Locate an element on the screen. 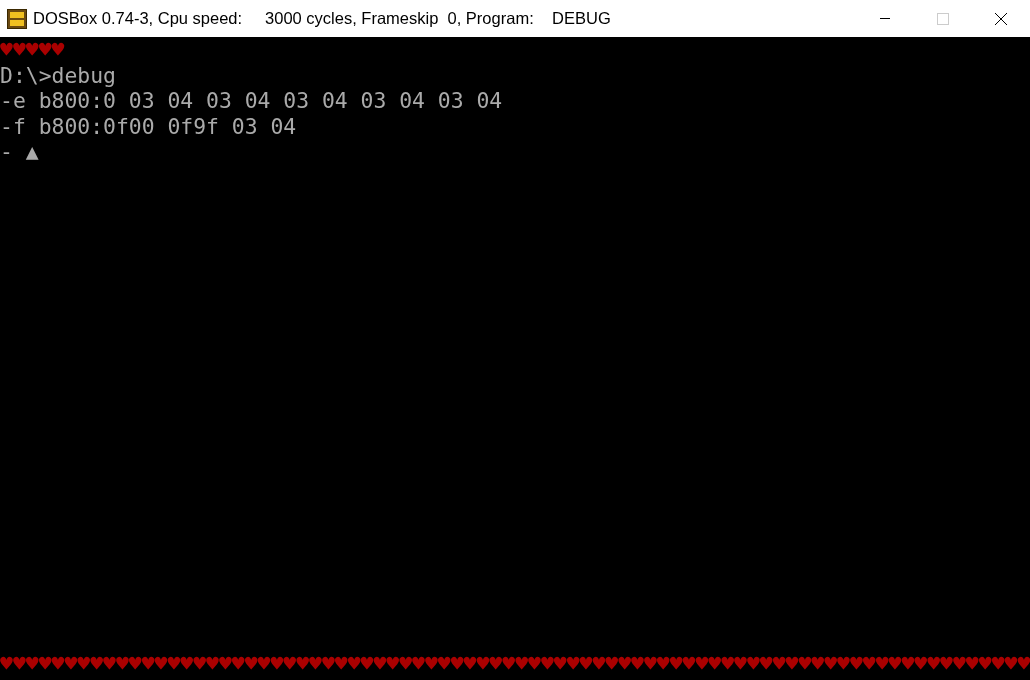 The width and height of the screenshot is (1030, 680). console-line: D:\>debug is located at coordinates (58, 75).